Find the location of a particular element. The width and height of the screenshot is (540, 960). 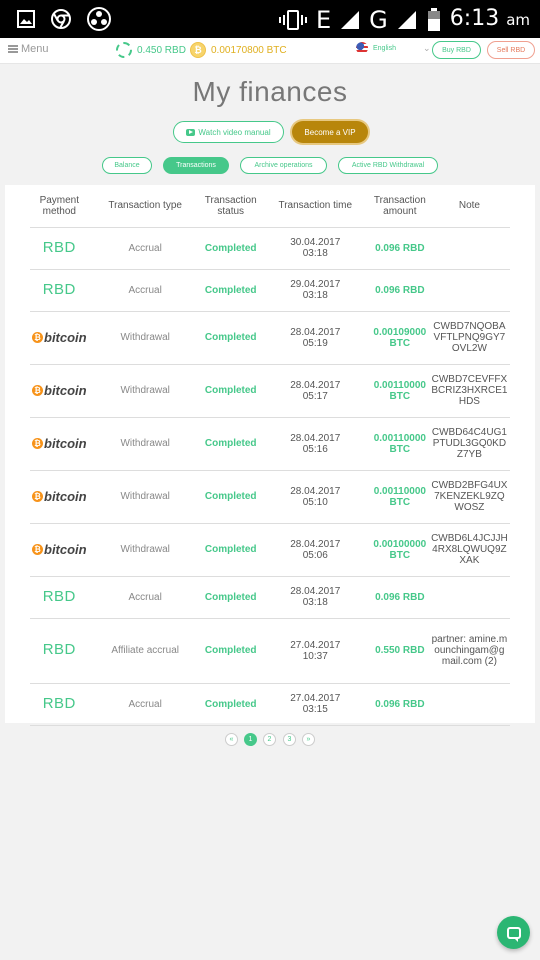

time-value: 05:17 is located at coordinates (315, 396).